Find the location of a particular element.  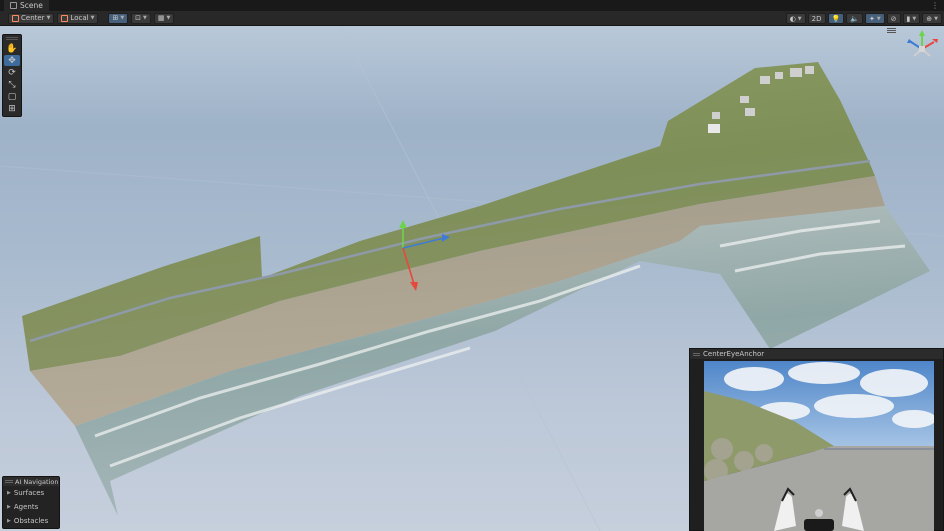

lighting-toggle-button: 💡 is located at coordinates (836, 18).